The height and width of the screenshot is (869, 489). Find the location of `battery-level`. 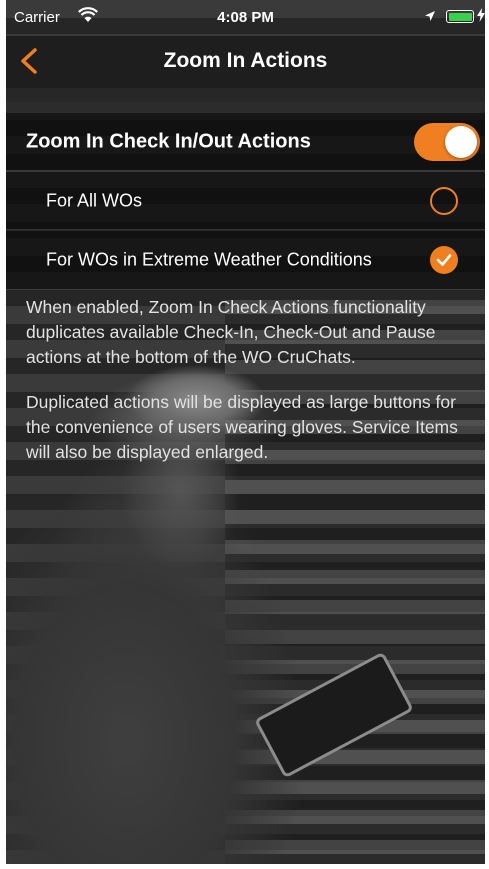

battery-level is located at coordinates (460, 16).